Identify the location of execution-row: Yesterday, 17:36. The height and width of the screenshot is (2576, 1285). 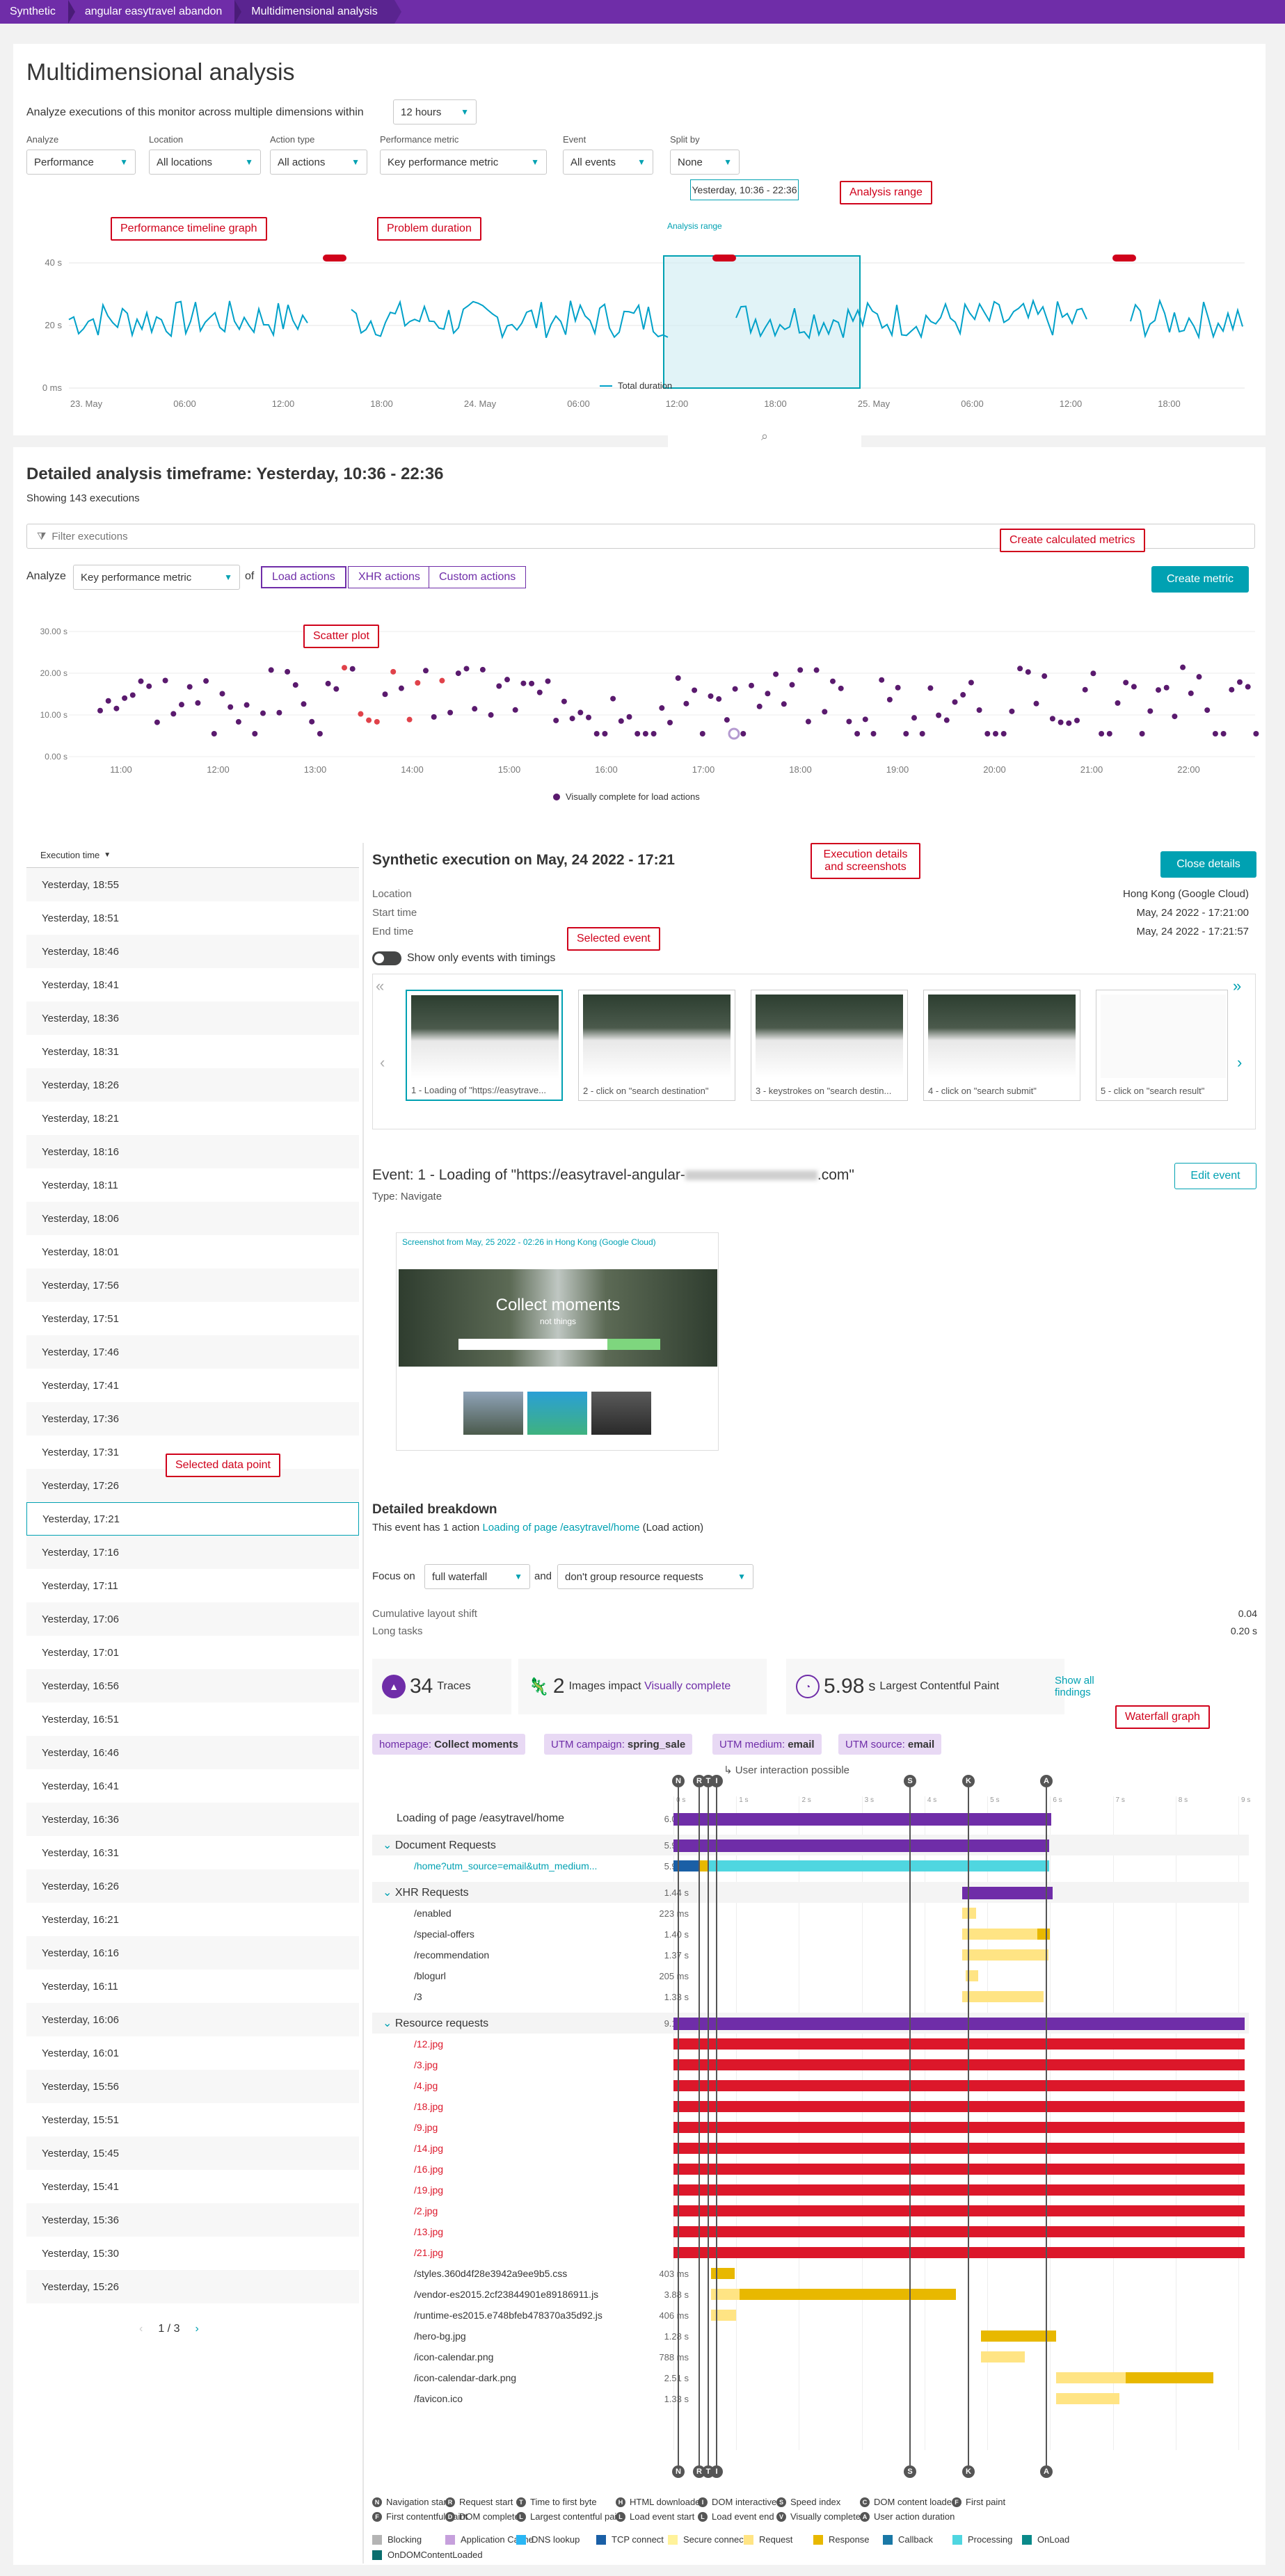
(193, 1419).